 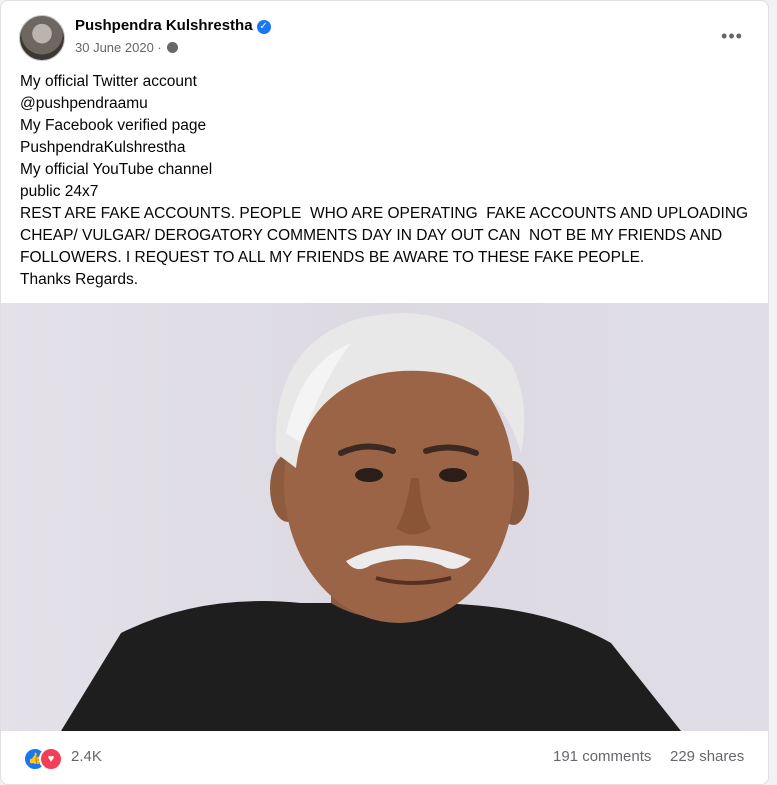 I want to click on reaction-count: 2.4K, so click(x=86, y=756).